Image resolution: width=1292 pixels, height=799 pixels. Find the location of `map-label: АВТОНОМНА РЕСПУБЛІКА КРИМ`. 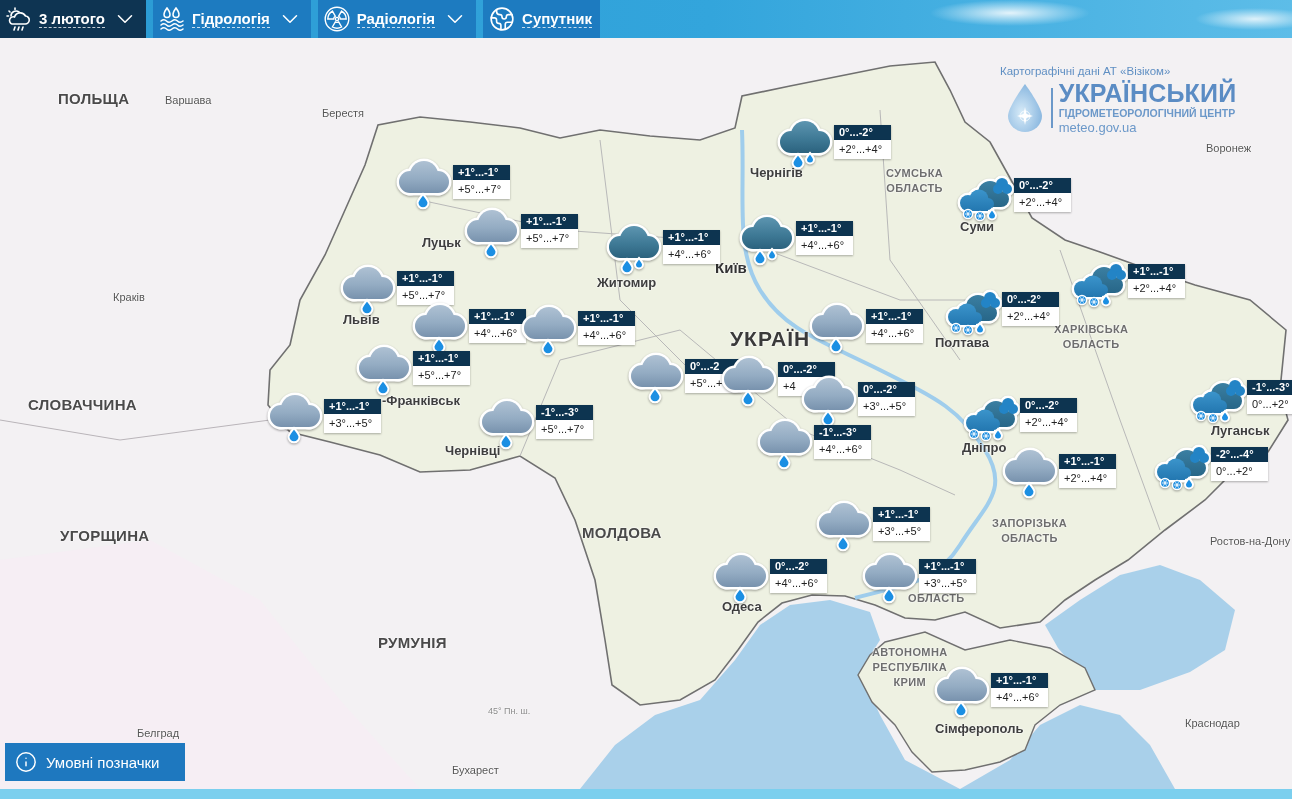

map-label: АВТОНОМНА РЕСПУБЛІКА КРИМ is located at coordinates (910, 667).